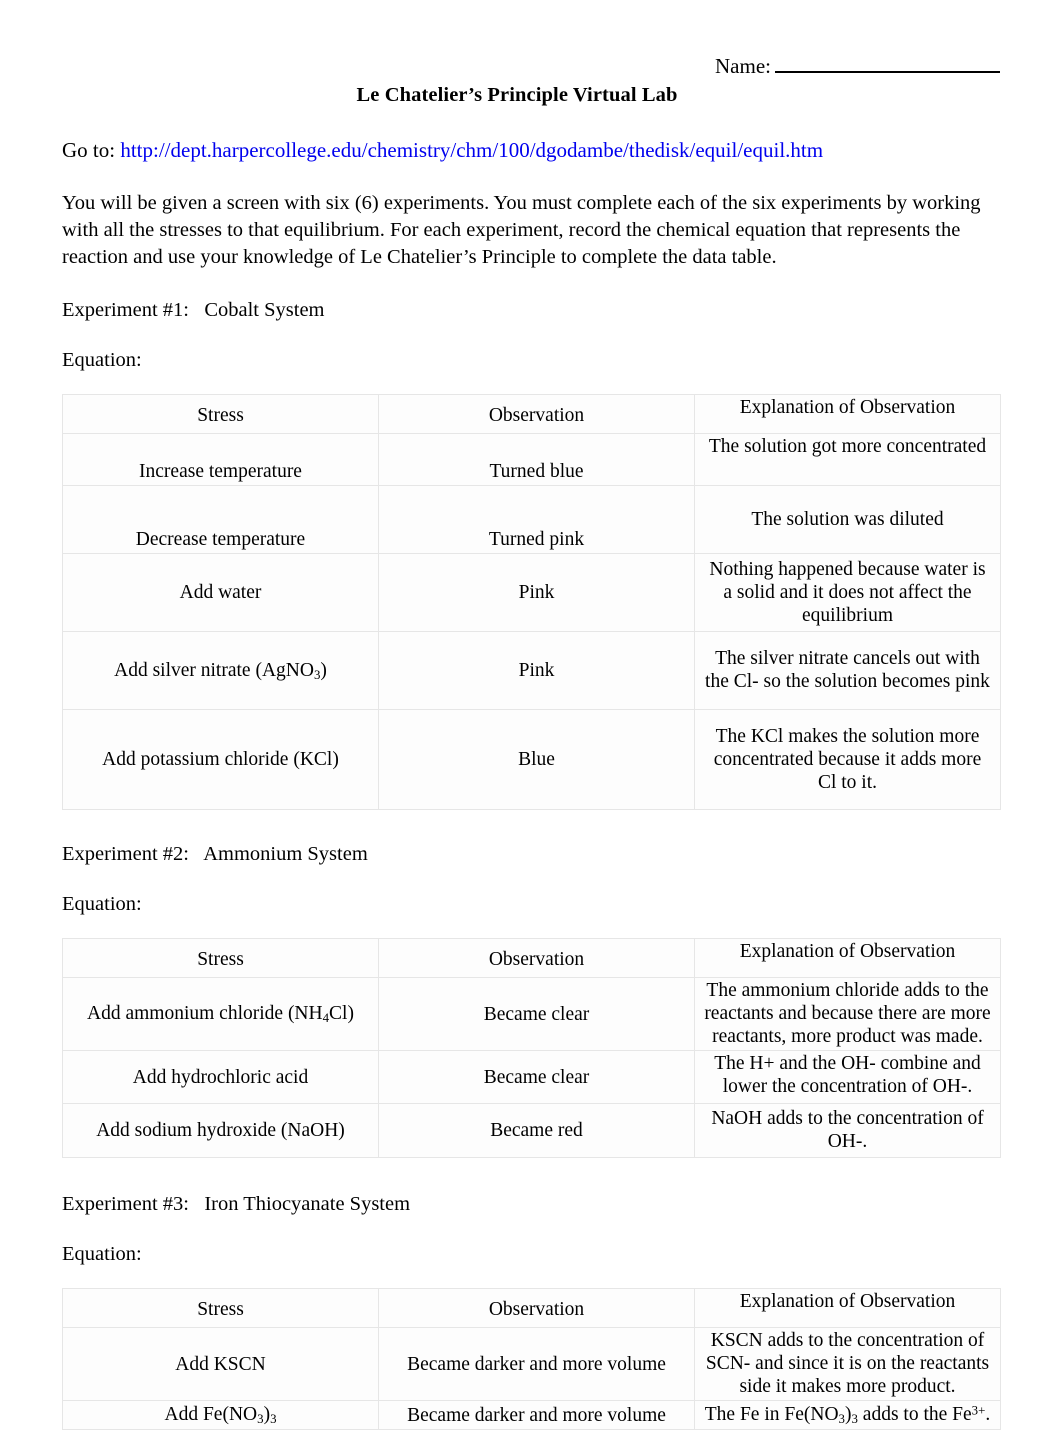 The width and height of the screenshot is (1062, 1430). What do you see at coordinates (847, 520) in the screenshot?
I see `cell-explanation: The solution was diluted` at bounding box center [847, 520].